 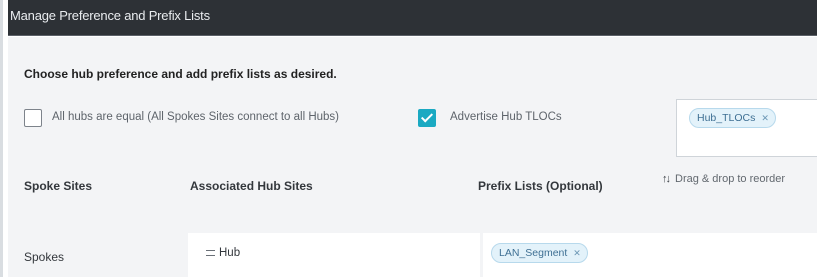 I want to click on tloc-chip: Hub_TLOCs ✕, so click(x=732, y=118).